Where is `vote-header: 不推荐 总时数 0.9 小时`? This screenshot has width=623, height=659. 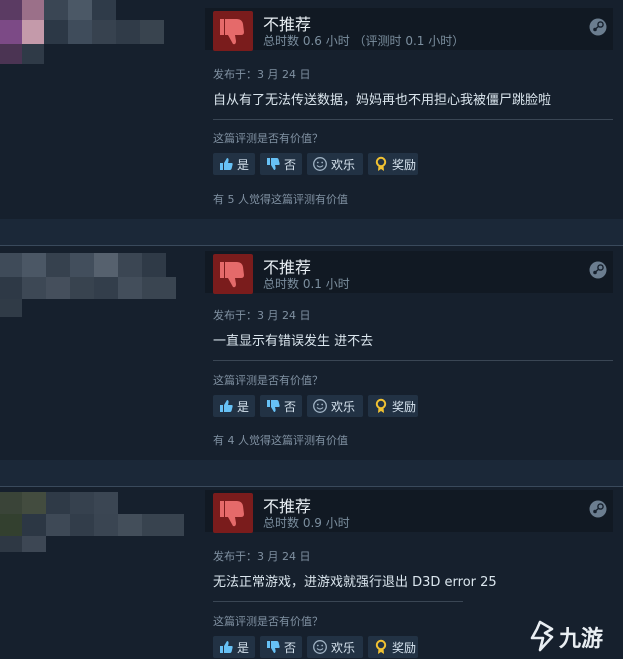 vote-header: 不推荐 总时数 0.9 小时 is located at coordinates (409, 511).